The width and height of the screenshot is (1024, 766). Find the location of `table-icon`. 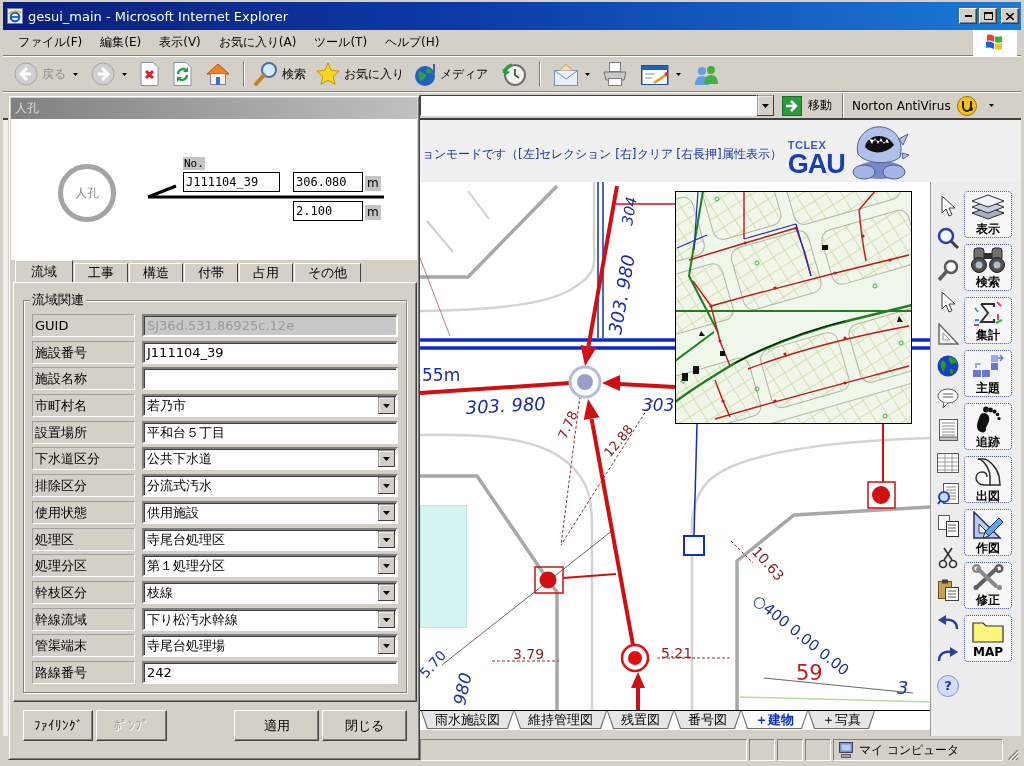

table-icon is located at coordinates (948, 462).